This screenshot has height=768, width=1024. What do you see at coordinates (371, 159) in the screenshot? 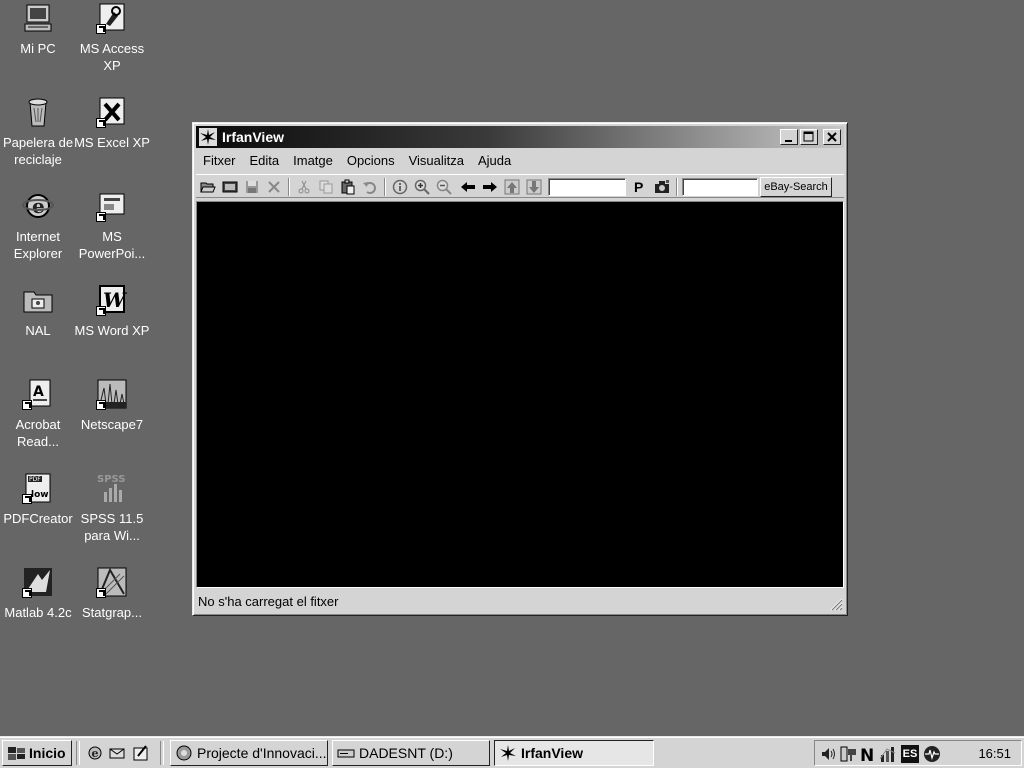
I see `menu-opcions: Opcions` at bounding box center [371, 159].